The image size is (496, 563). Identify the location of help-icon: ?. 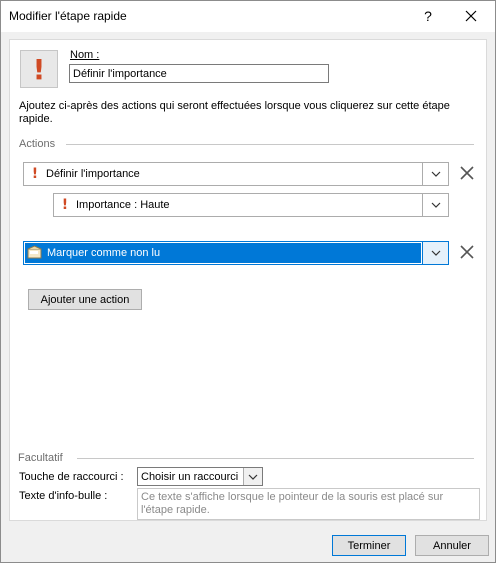
(428, 16).